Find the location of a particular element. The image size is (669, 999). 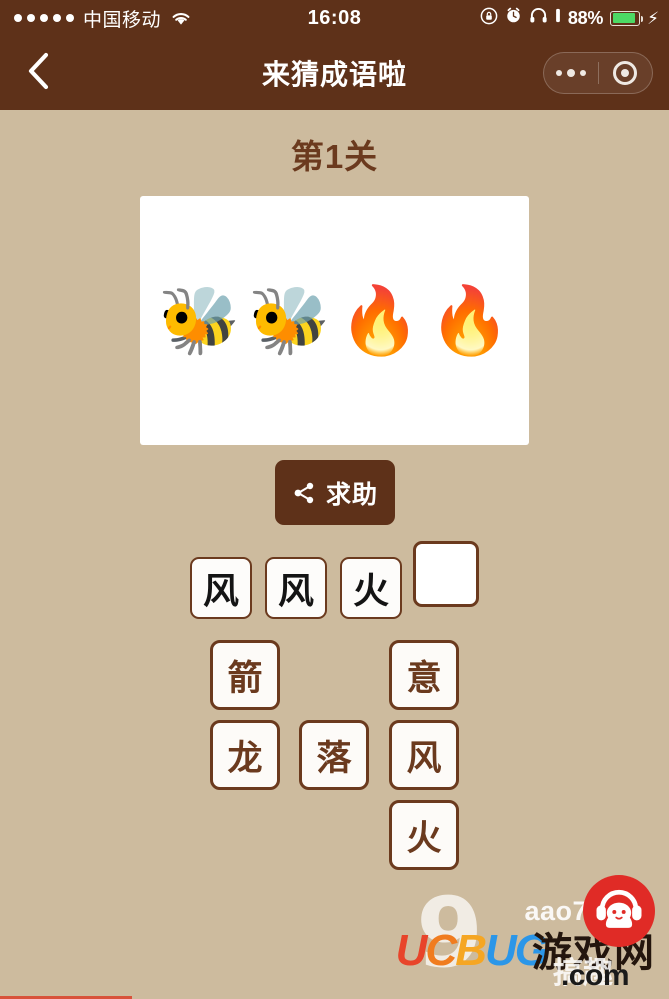

miniprogram-capsule is located at coordinates (598, 73).